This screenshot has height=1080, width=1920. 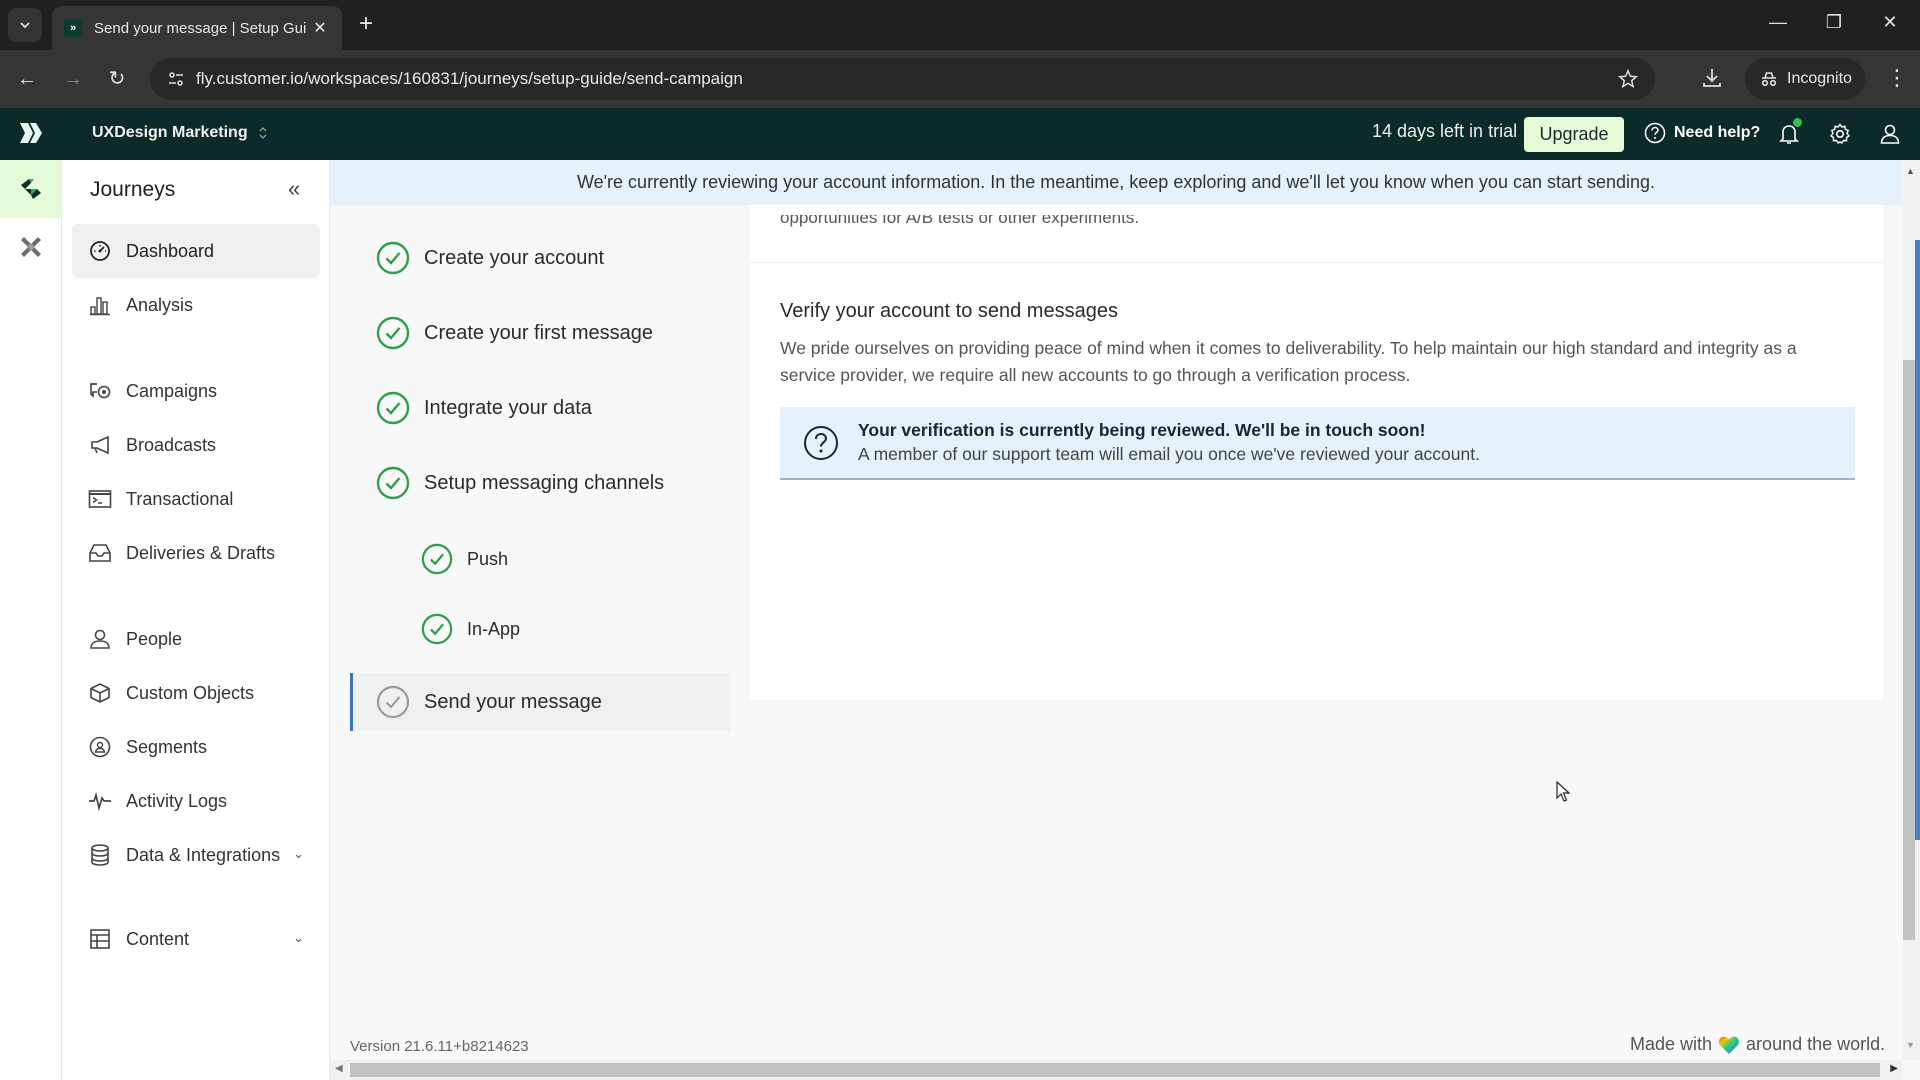 I want to click on sidebar-item-content: Content ⌄, so click(x=196, y=939).